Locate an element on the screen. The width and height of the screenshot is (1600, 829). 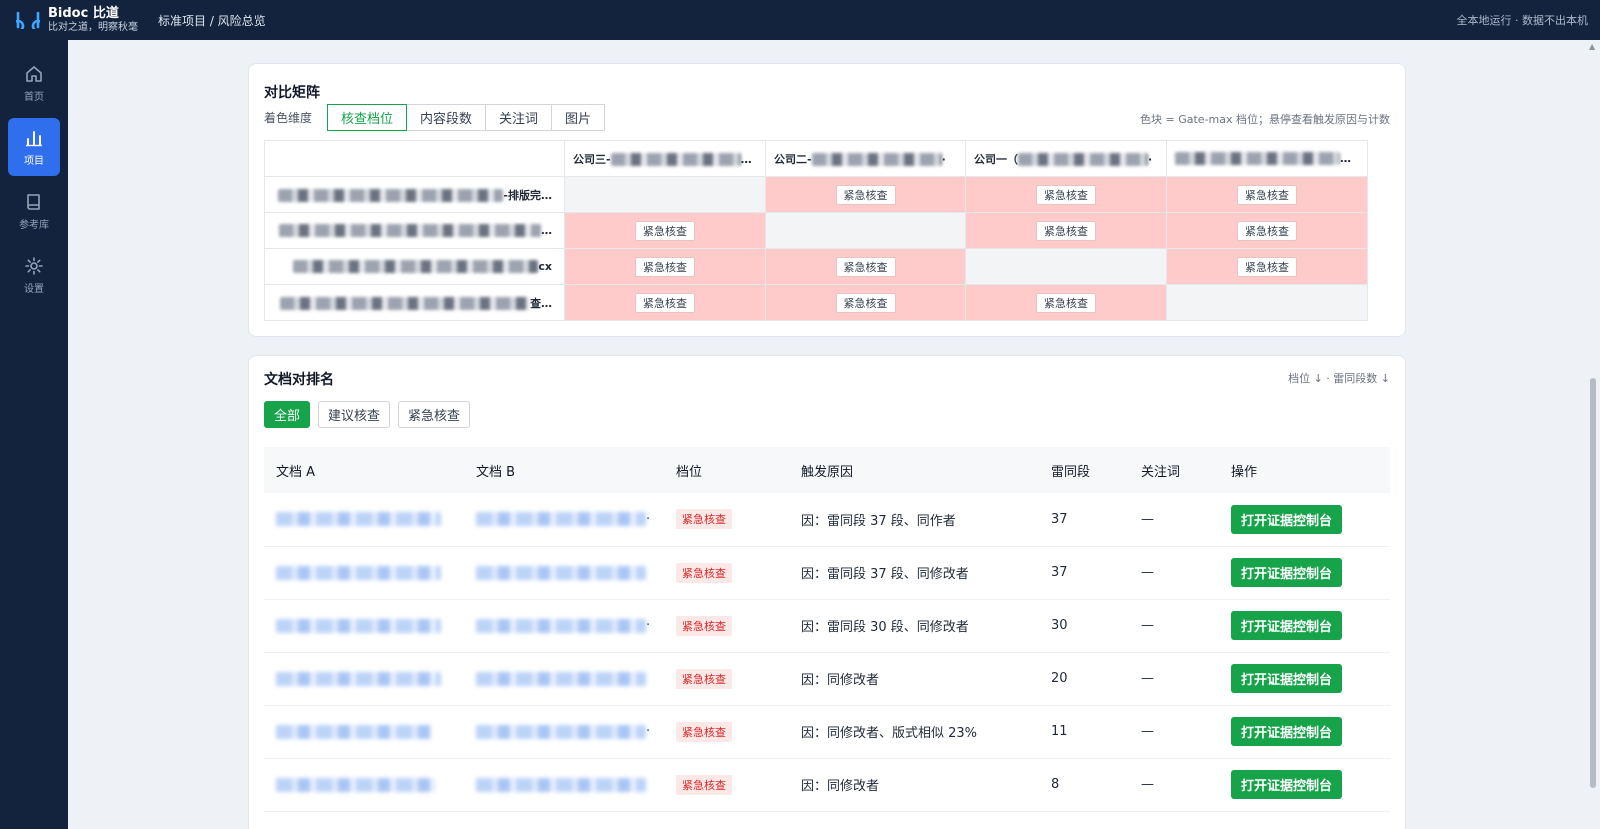
bidoc-logo-icon is located at coordinates (23, 20).